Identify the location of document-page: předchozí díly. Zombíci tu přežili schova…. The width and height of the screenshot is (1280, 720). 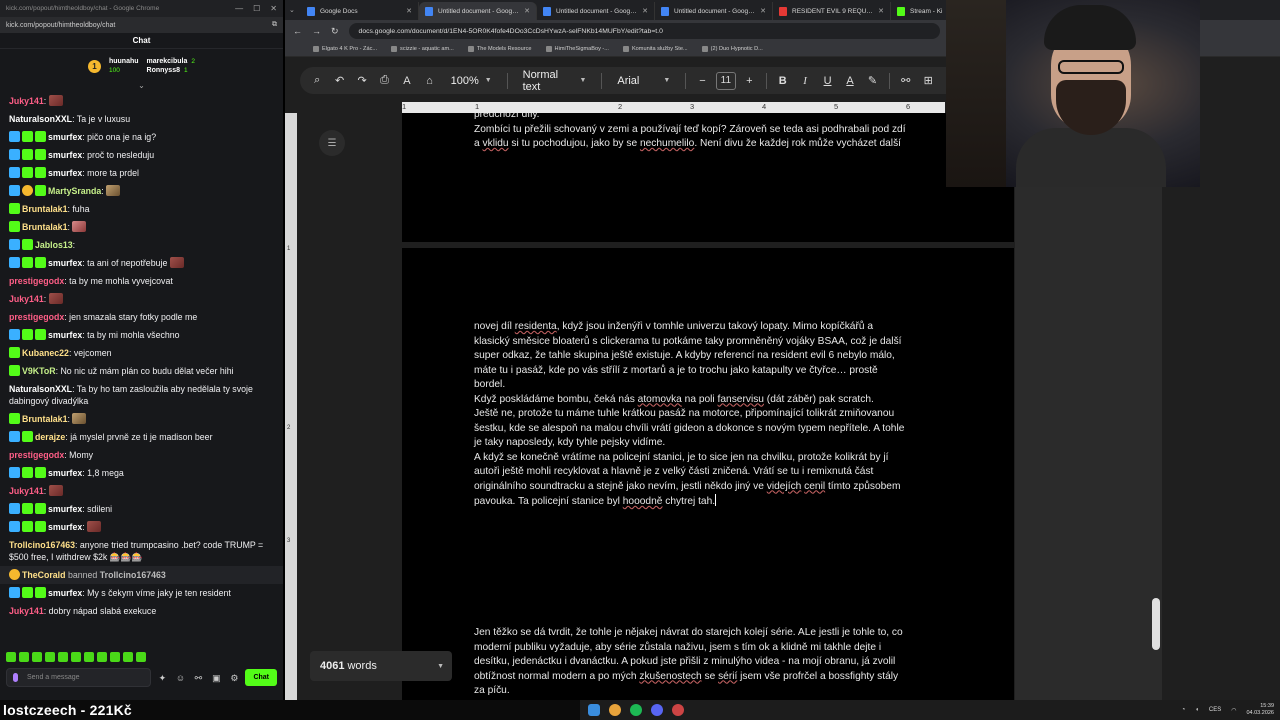
(708, 177).